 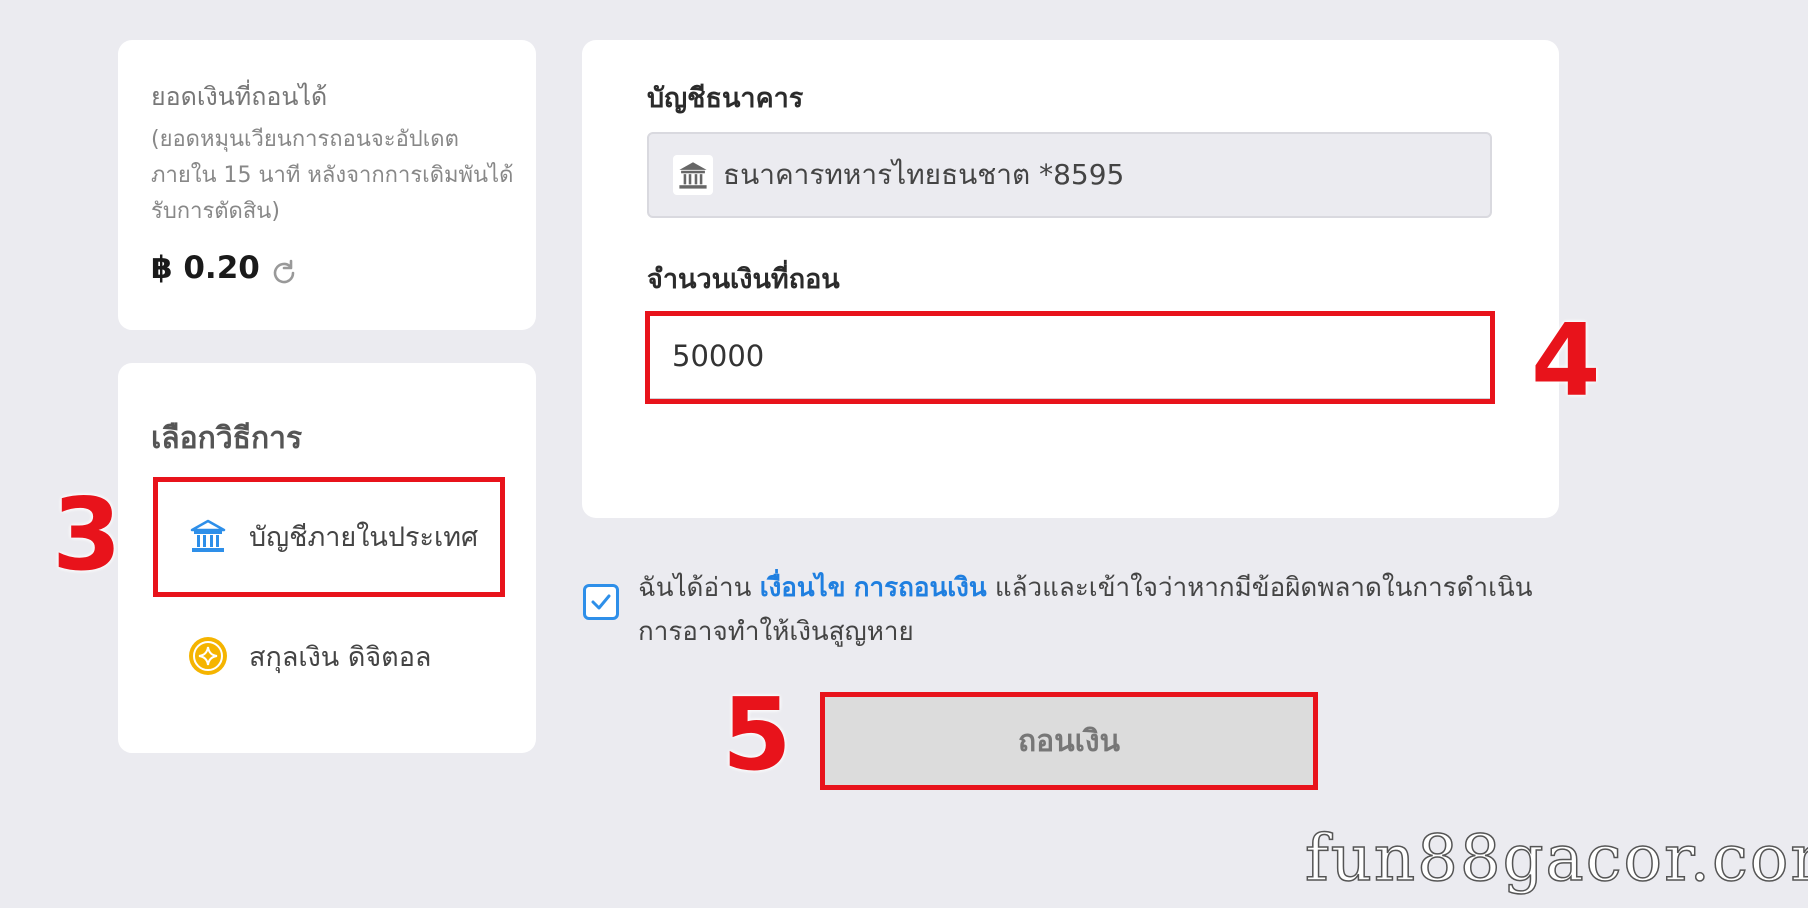 What do you see at coordinates (1069, 741) in the screenshot?
I see `withdraw-button: ถอนเงิน` at bounding box center [1069, 741].